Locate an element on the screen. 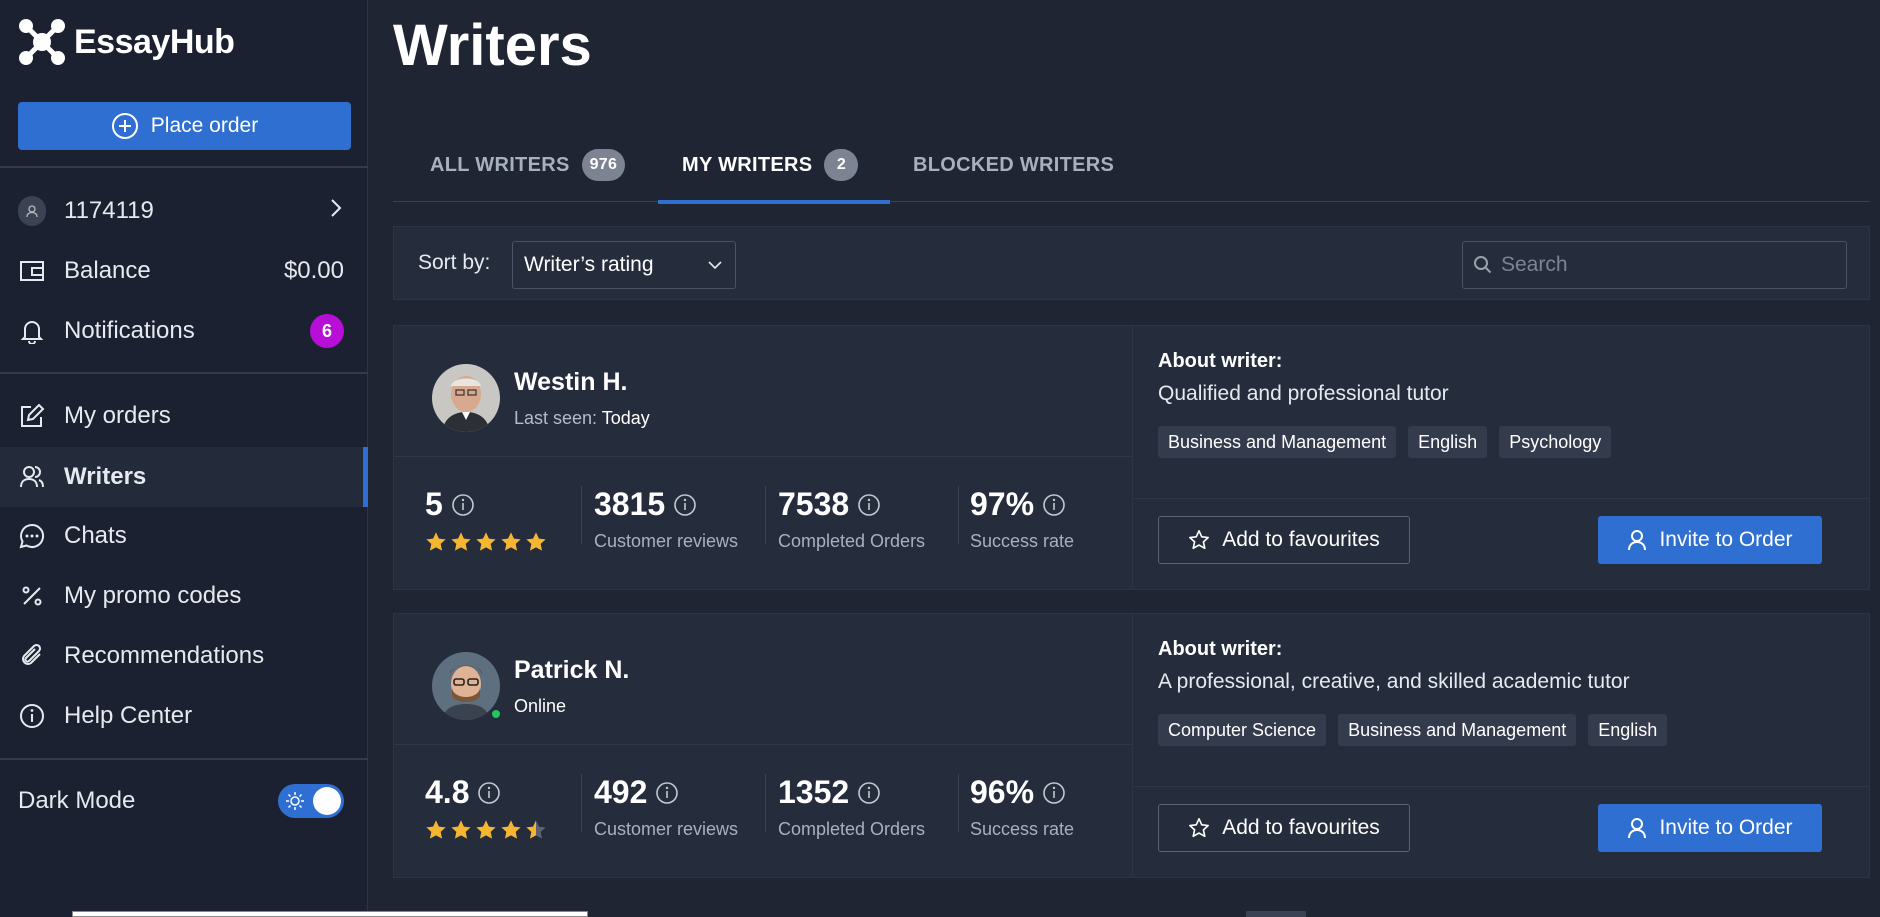  tab-count-badge: 976 is located at coordinates (603, 165).